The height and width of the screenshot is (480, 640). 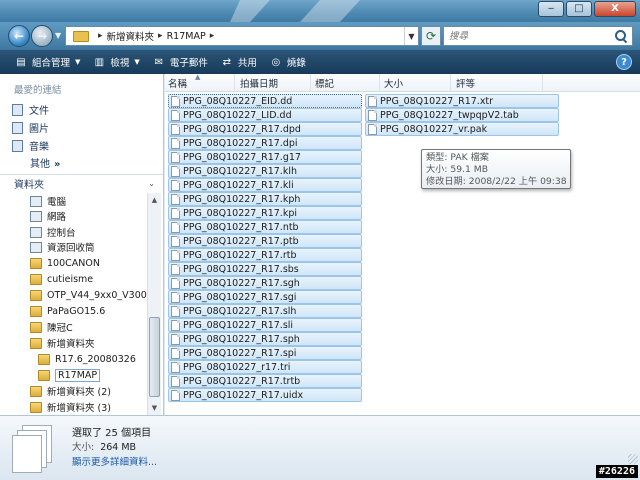 I want to click on tooltip-modified: 修改日期: 2008/2/22 上午 09:38, so click(x=496, y=181).